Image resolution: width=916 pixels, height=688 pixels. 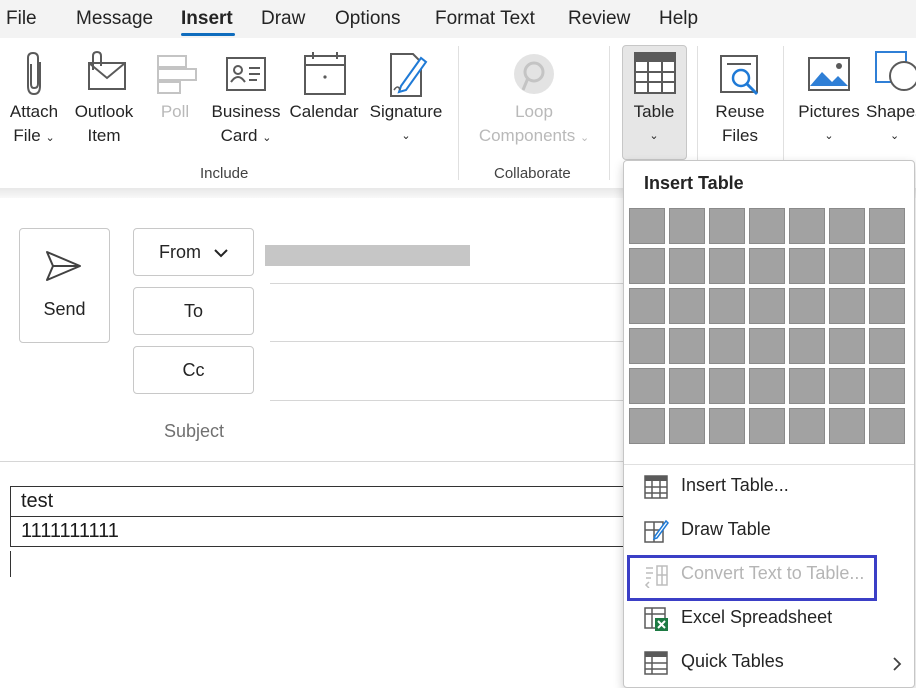 I want to click on table-cell: test, so click(x=322, y=501).